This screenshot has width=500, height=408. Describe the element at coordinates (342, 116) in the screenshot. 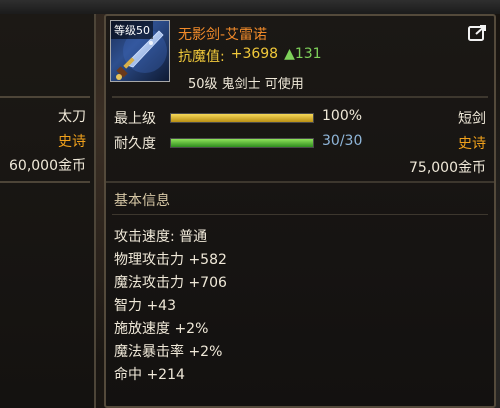

I see `upgrade-value: 100%` at that location.